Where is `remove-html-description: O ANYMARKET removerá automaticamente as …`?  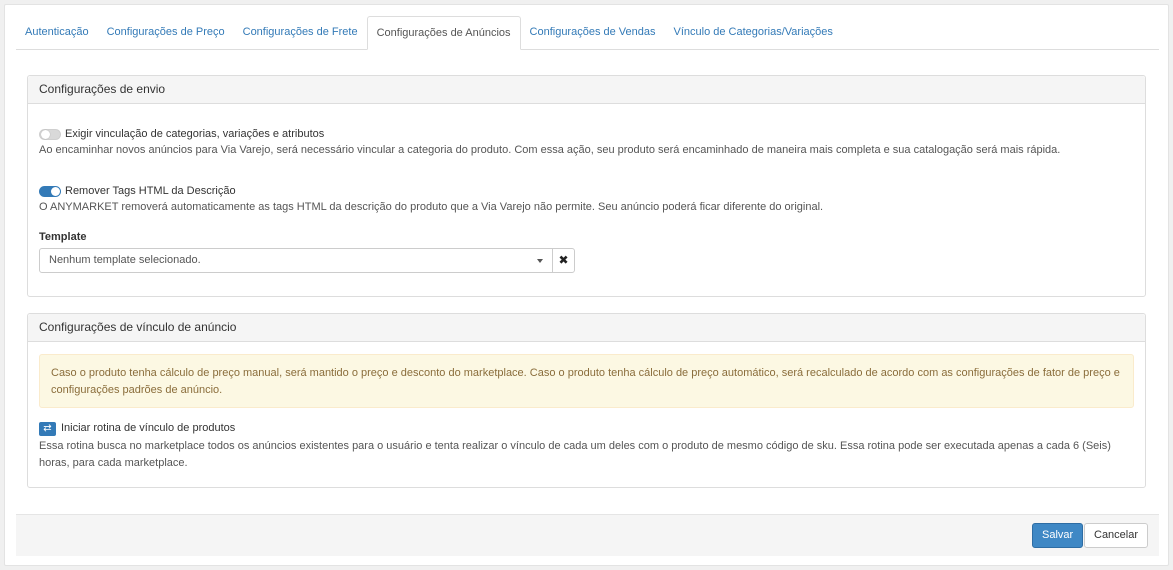 remove-html-description: O ANYMARKET removerá automaticamente as … is located at coordinates (431, 207).